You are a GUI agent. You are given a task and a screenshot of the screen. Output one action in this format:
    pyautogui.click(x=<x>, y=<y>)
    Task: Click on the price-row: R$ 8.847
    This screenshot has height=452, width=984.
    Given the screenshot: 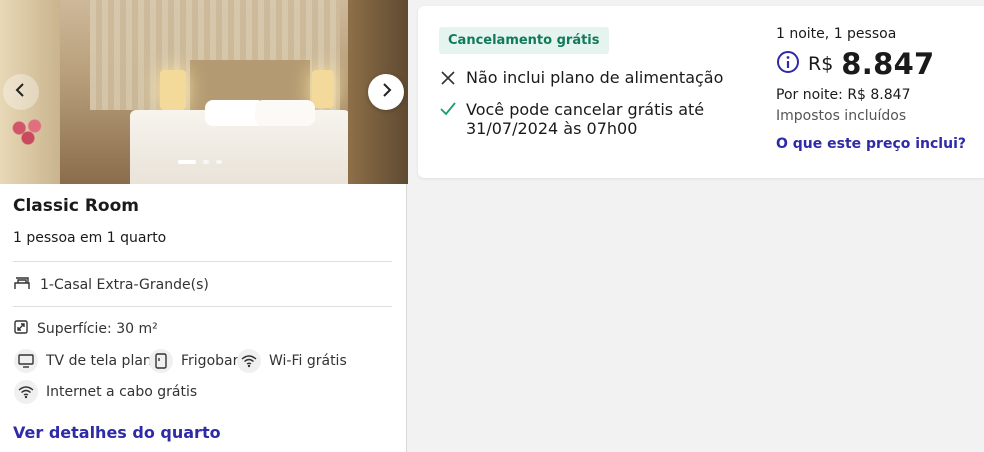 What is the action you would take?
    pyautogui.click(x=876, y=64)
    